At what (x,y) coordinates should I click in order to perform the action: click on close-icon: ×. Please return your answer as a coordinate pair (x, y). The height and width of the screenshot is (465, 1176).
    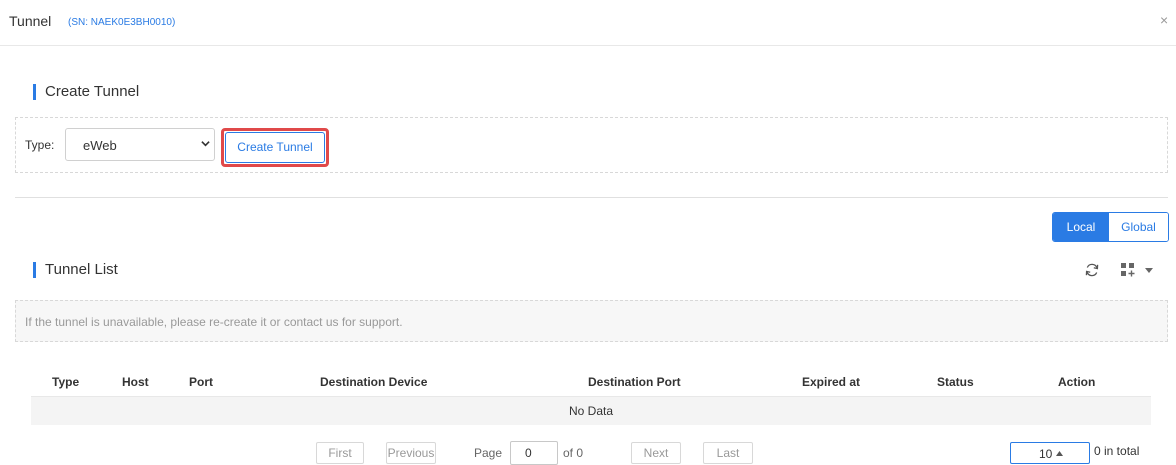
    Looking at the image, I should click on (1164, 20).